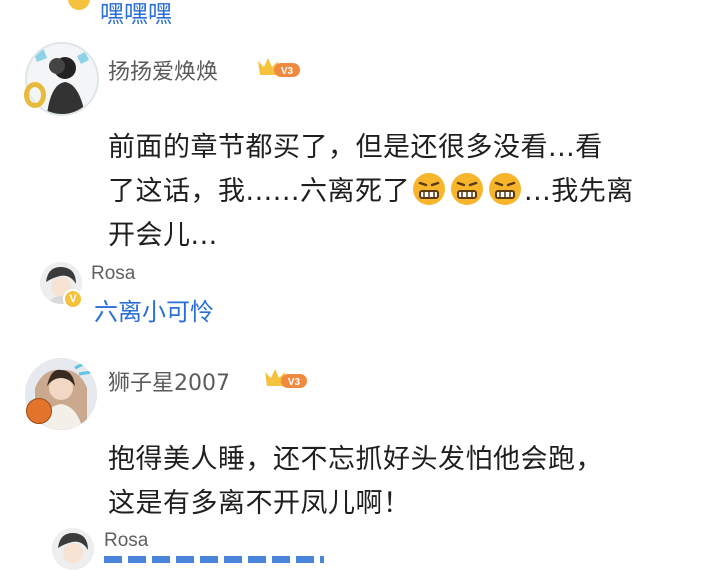 The height and width of the screenshot is (570, 720). I want to click on verified-badge-icon: V, so click(73, 299).